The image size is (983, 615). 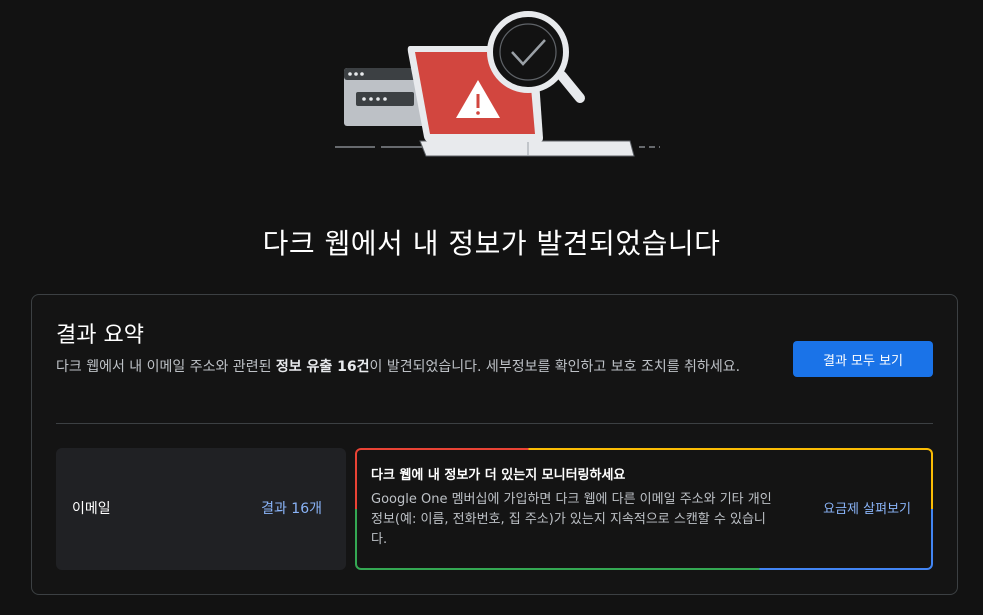 What do you see at coordinates (322, 367) in the screenshot?
I see `summary-desc-bold: 정보 유출 16건` at bounding box center [322, 367].